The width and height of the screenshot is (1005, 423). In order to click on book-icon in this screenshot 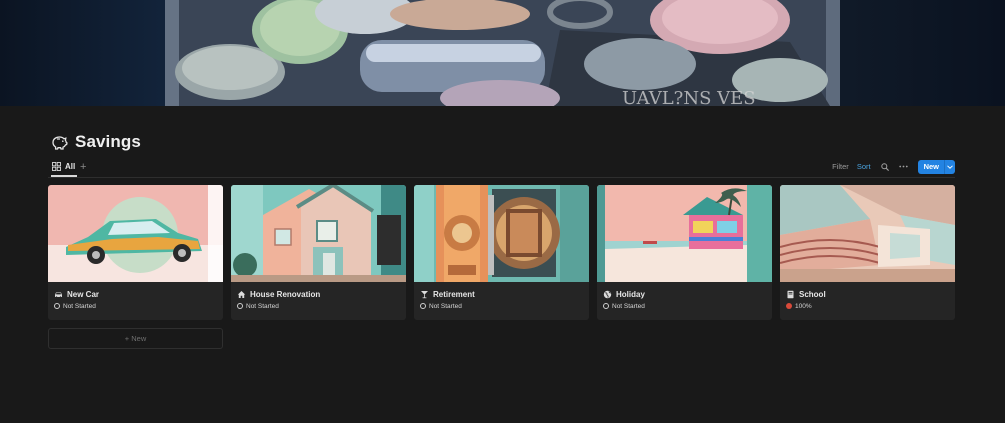, I will do `click(790, 294)`.